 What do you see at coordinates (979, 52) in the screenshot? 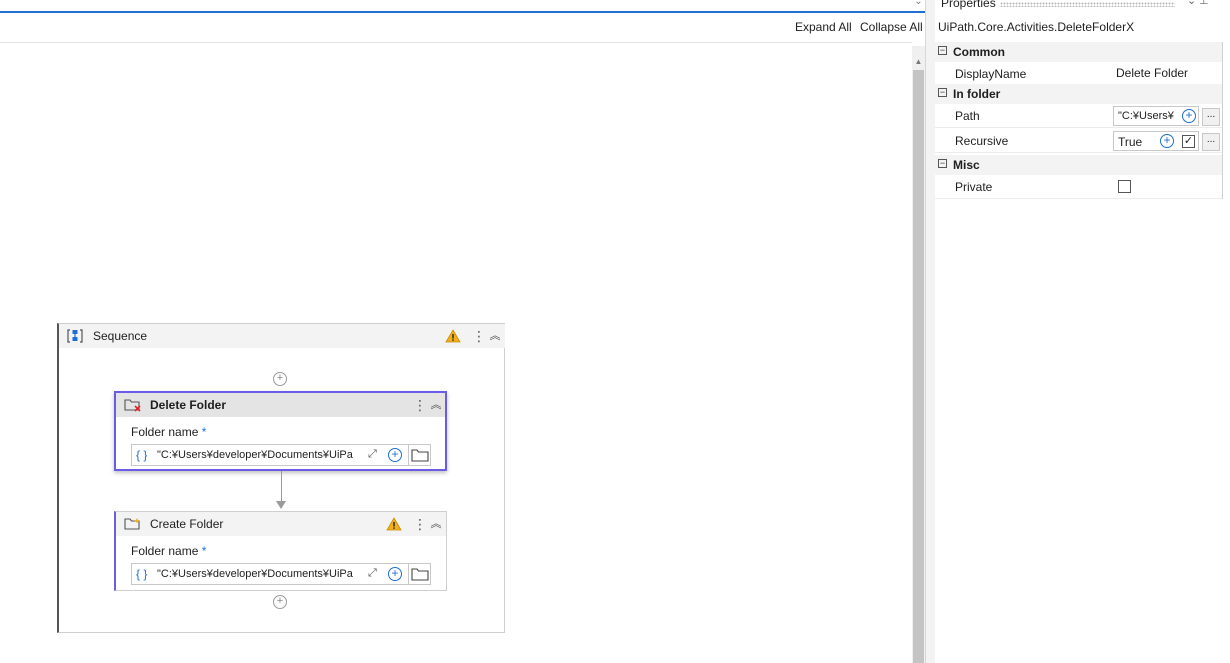
I see `category-label: Common` at bounding box center [979, 52].